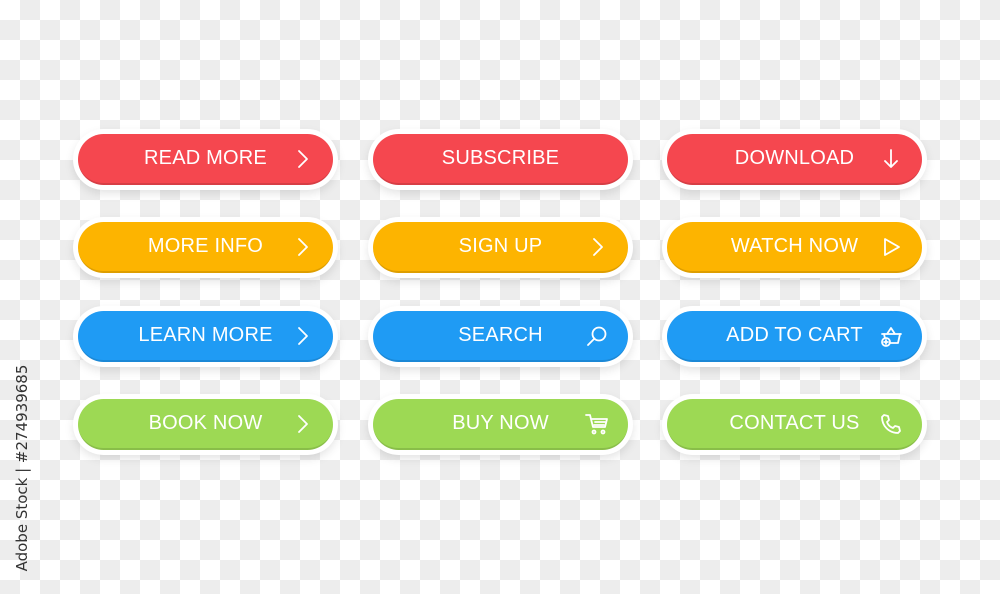 This screenshot has height=594, width=1000. I want to click on button-label: SUBSCRIBE, so click(500, 158).